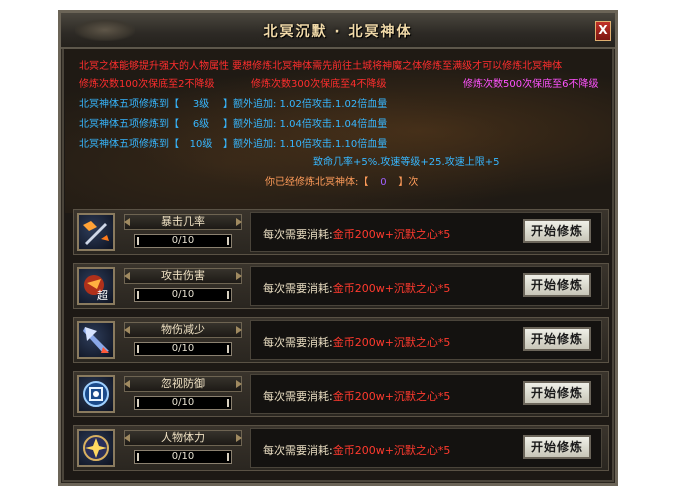  What do you see at coordinates (531, 84) in the screenshot?
I see `guarantee-500-text: 修炼次数500次保底至6不降级` at bounding box center [531, 84].